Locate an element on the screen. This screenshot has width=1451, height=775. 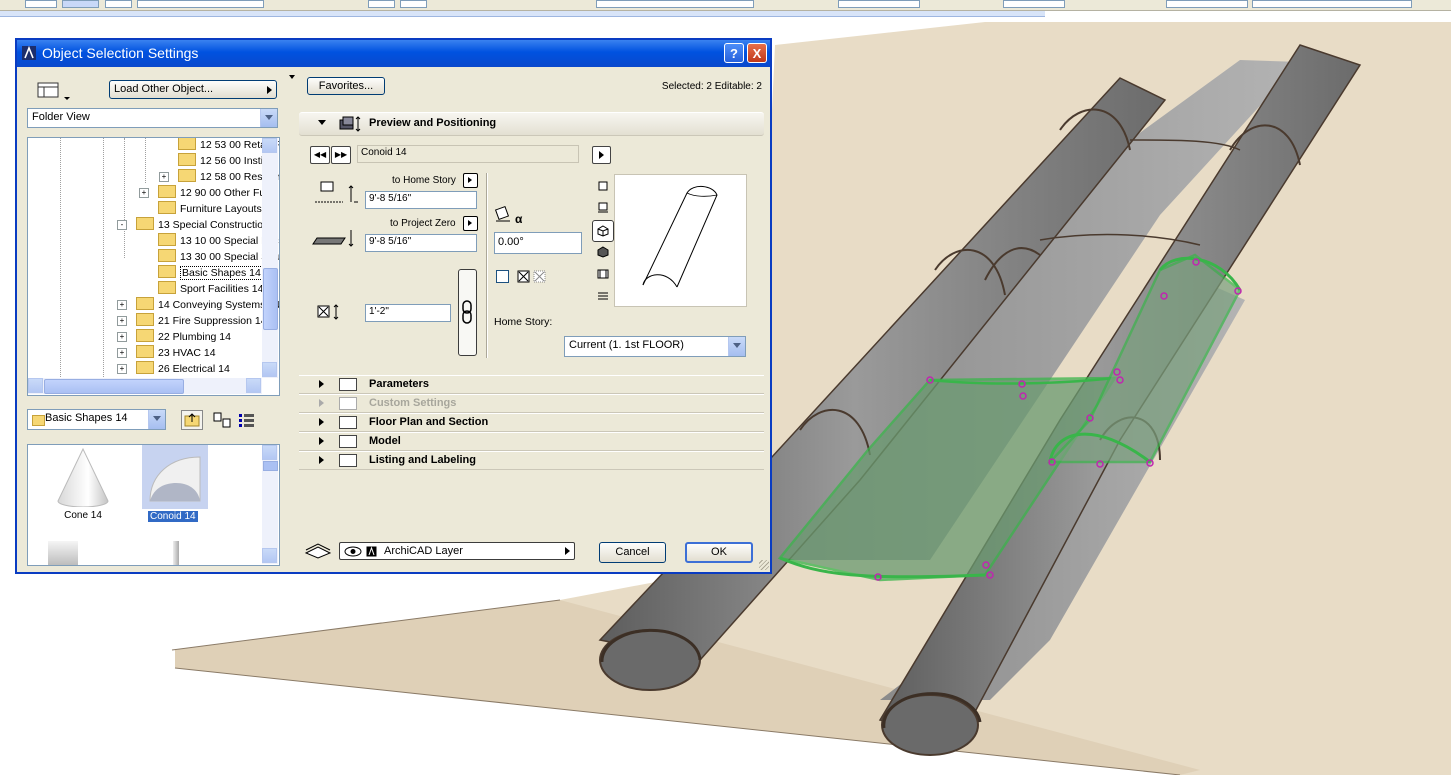
mirror-checkbox is located at coordinates (502, 276).